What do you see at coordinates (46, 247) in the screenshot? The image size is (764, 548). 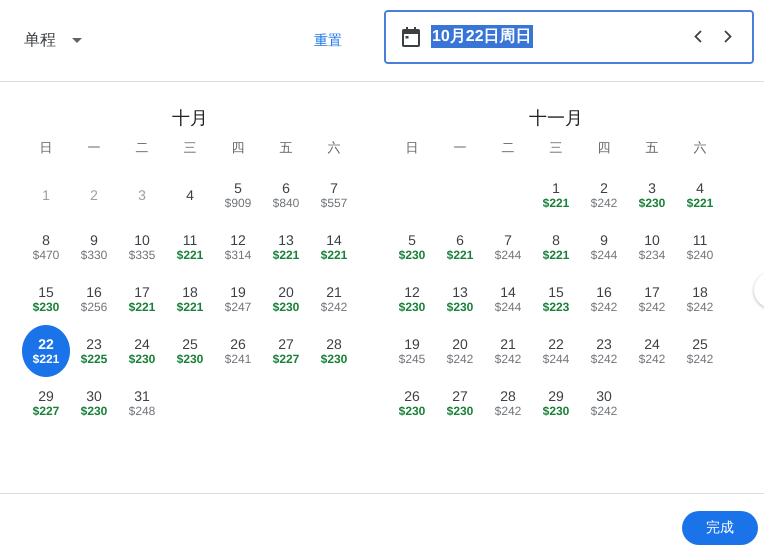 I see `calendar-day: 8 $470` at bounding box center [46, 247].